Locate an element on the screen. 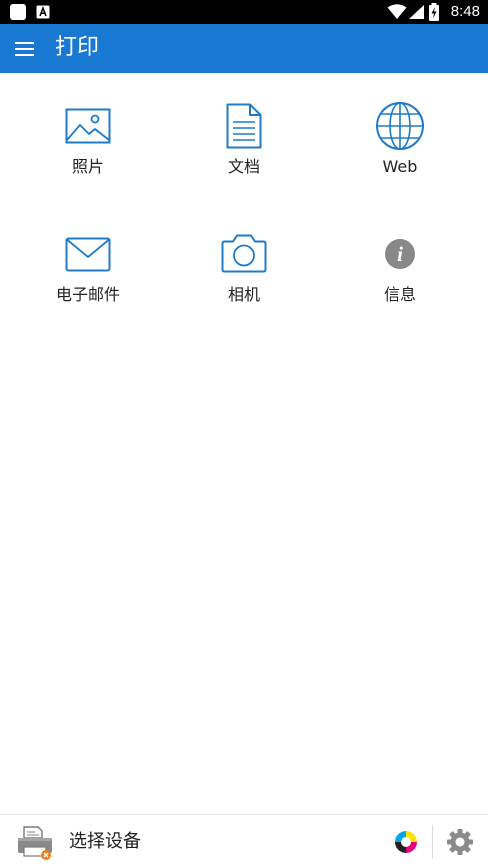 The width and height of the screenshot is (488, 868). tile-document: 文档 is located at coordinates (244, 160).